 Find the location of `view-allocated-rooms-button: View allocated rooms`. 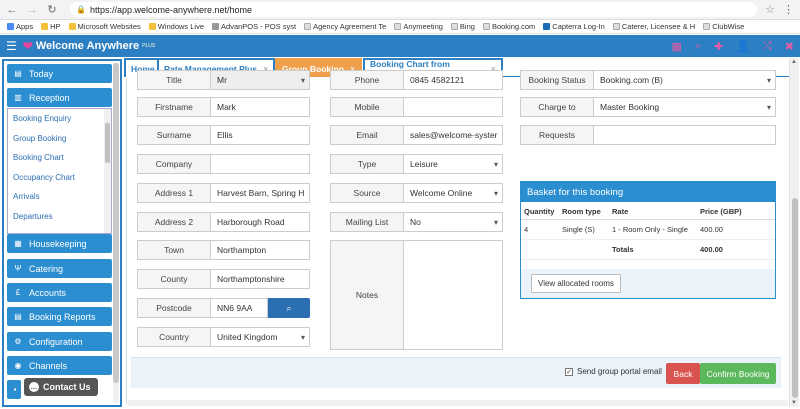

view-allocated-rooms-button: View allocated rooms is located at coordinates (576, 283).